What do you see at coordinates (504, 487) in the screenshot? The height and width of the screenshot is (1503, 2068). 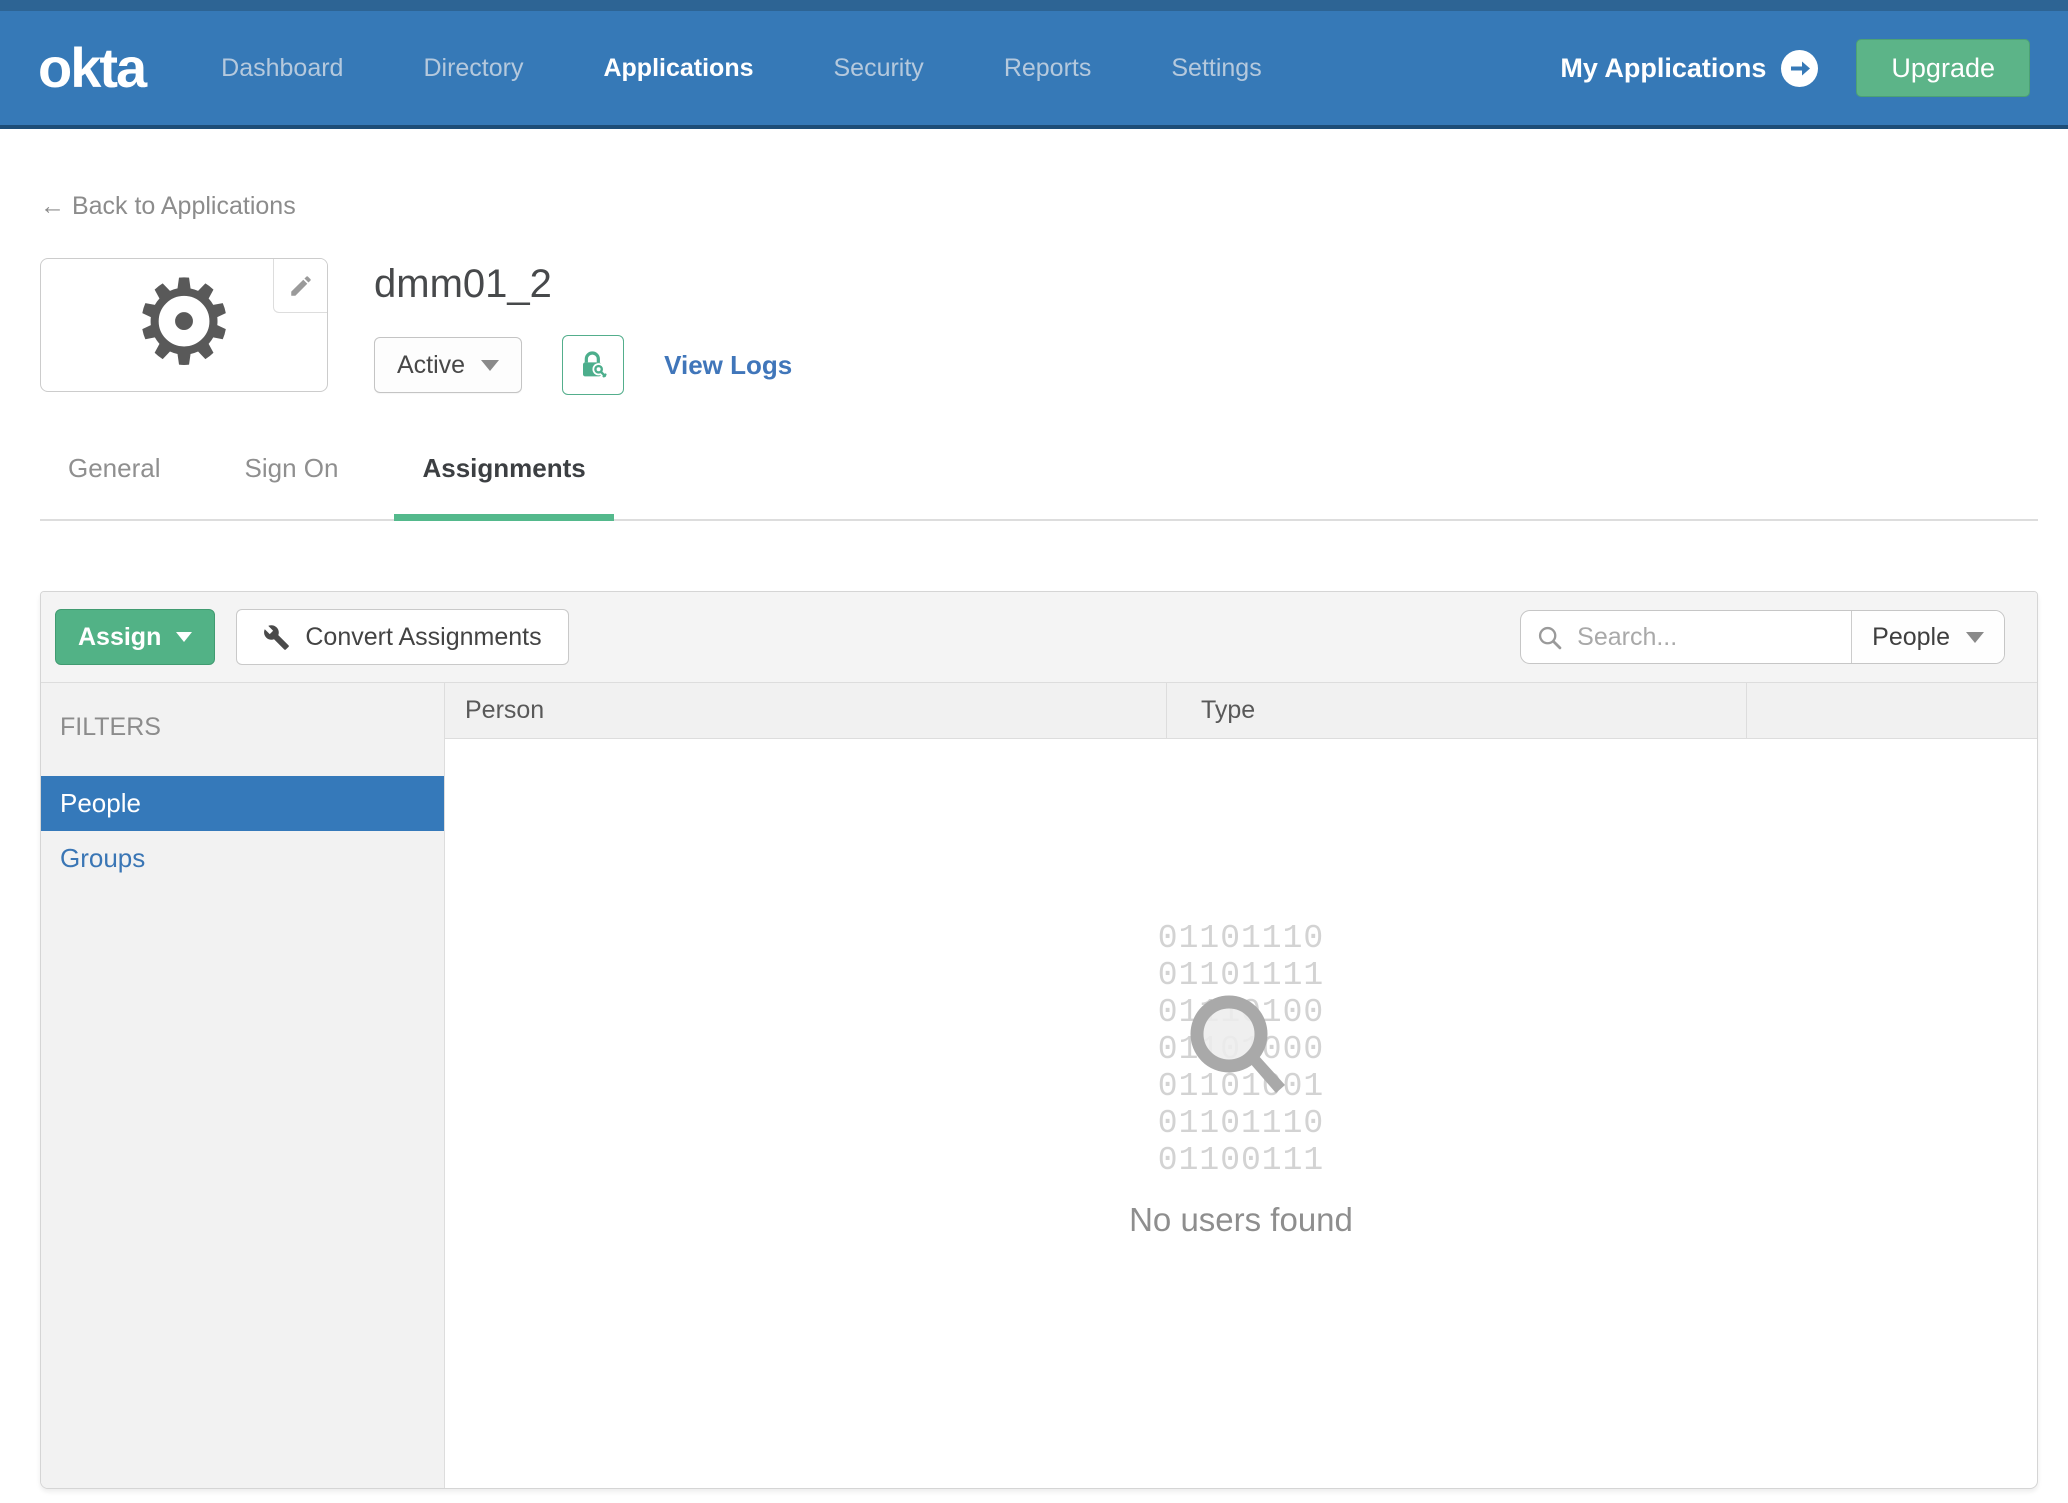 I see `tab-assignments: Assignments` at bounding box center [504, 487].